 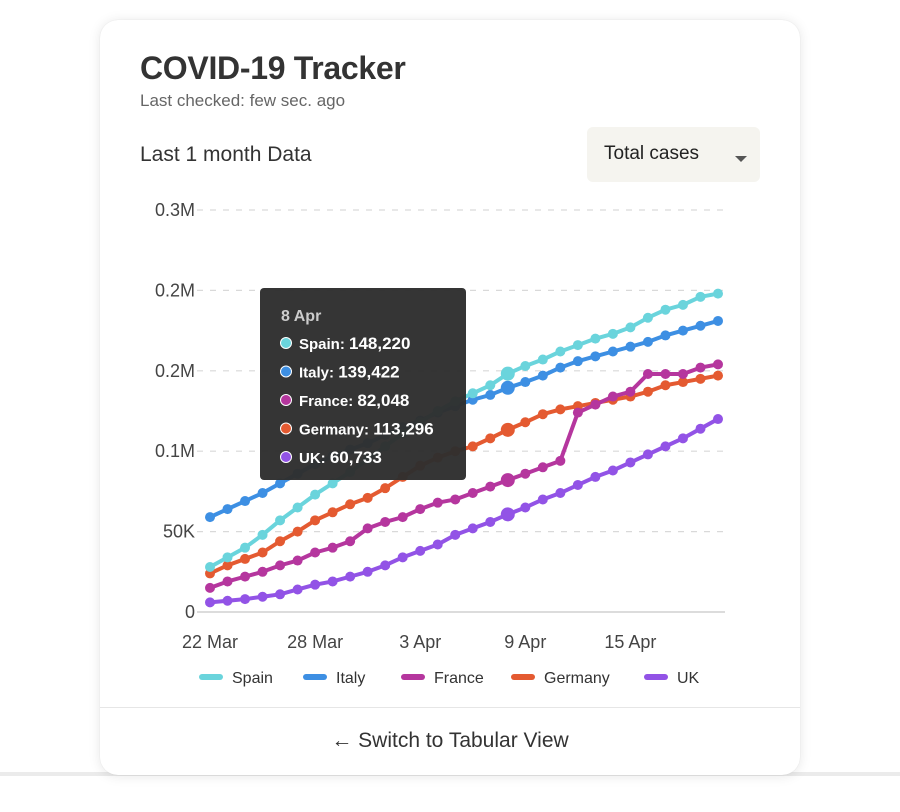 I want to click on switch-to-tabular-button: ← Switch to Tabular View, so click(x=450, y=741).